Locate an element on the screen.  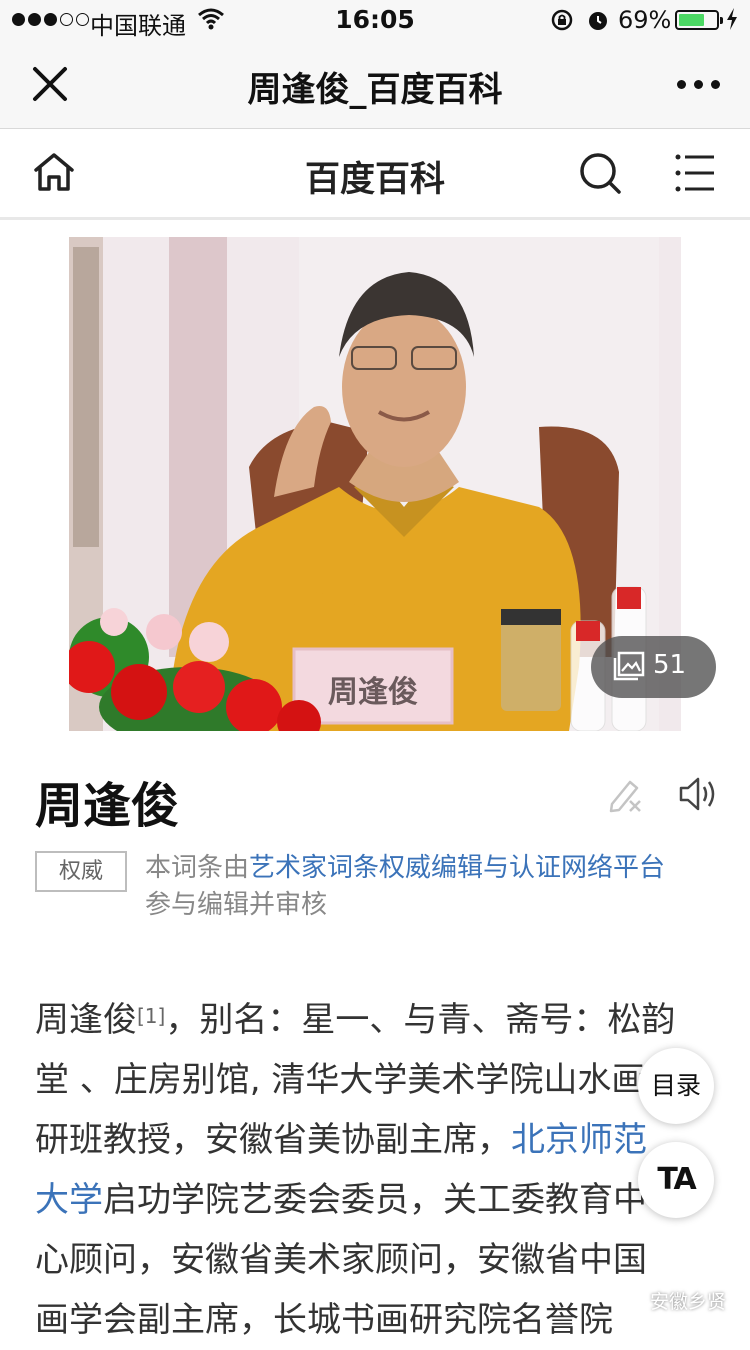
battery-percent: 69% is located at coordinates (645, 20).